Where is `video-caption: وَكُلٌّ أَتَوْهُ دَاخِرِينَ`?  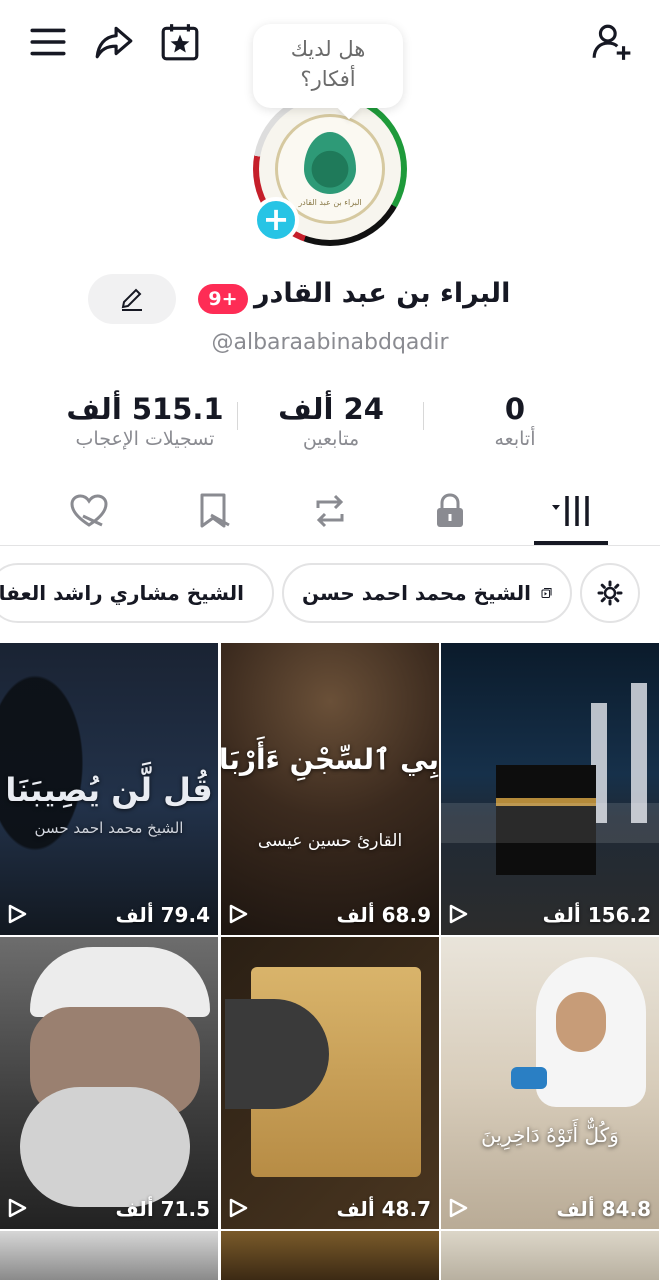 video-caption: وَكُلٌّ أَتَوْهُ دَاخِرِينَ is located at coordinates (550, 1135).